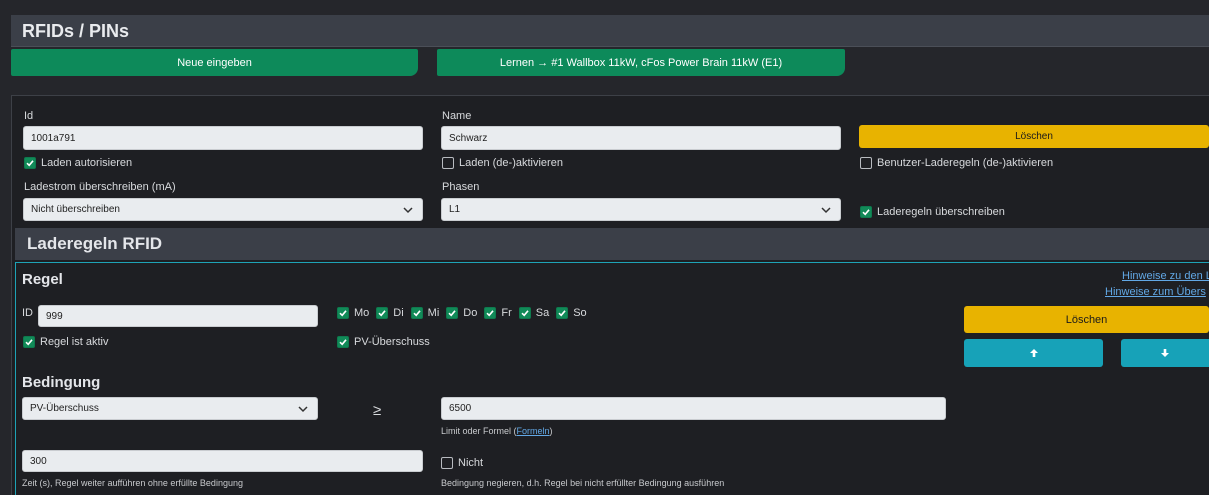 The width and height of the screenshot is (1209, 495). Describe the element at coordinates (641, 138) in the screenshot. I see `name-input: Schwarz` at that location.